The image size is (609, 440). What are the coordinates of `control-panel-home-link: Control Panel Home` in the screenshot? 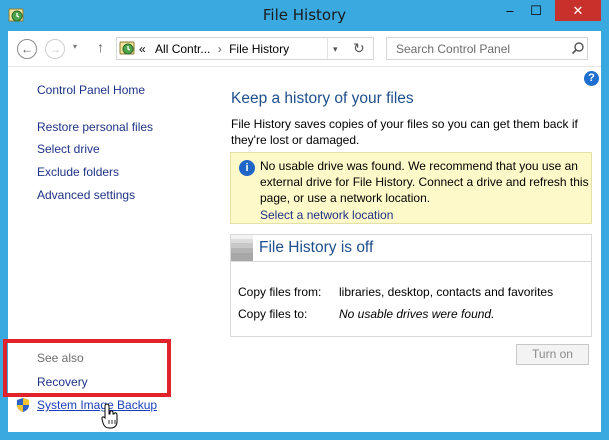 It's located at (91, 90).